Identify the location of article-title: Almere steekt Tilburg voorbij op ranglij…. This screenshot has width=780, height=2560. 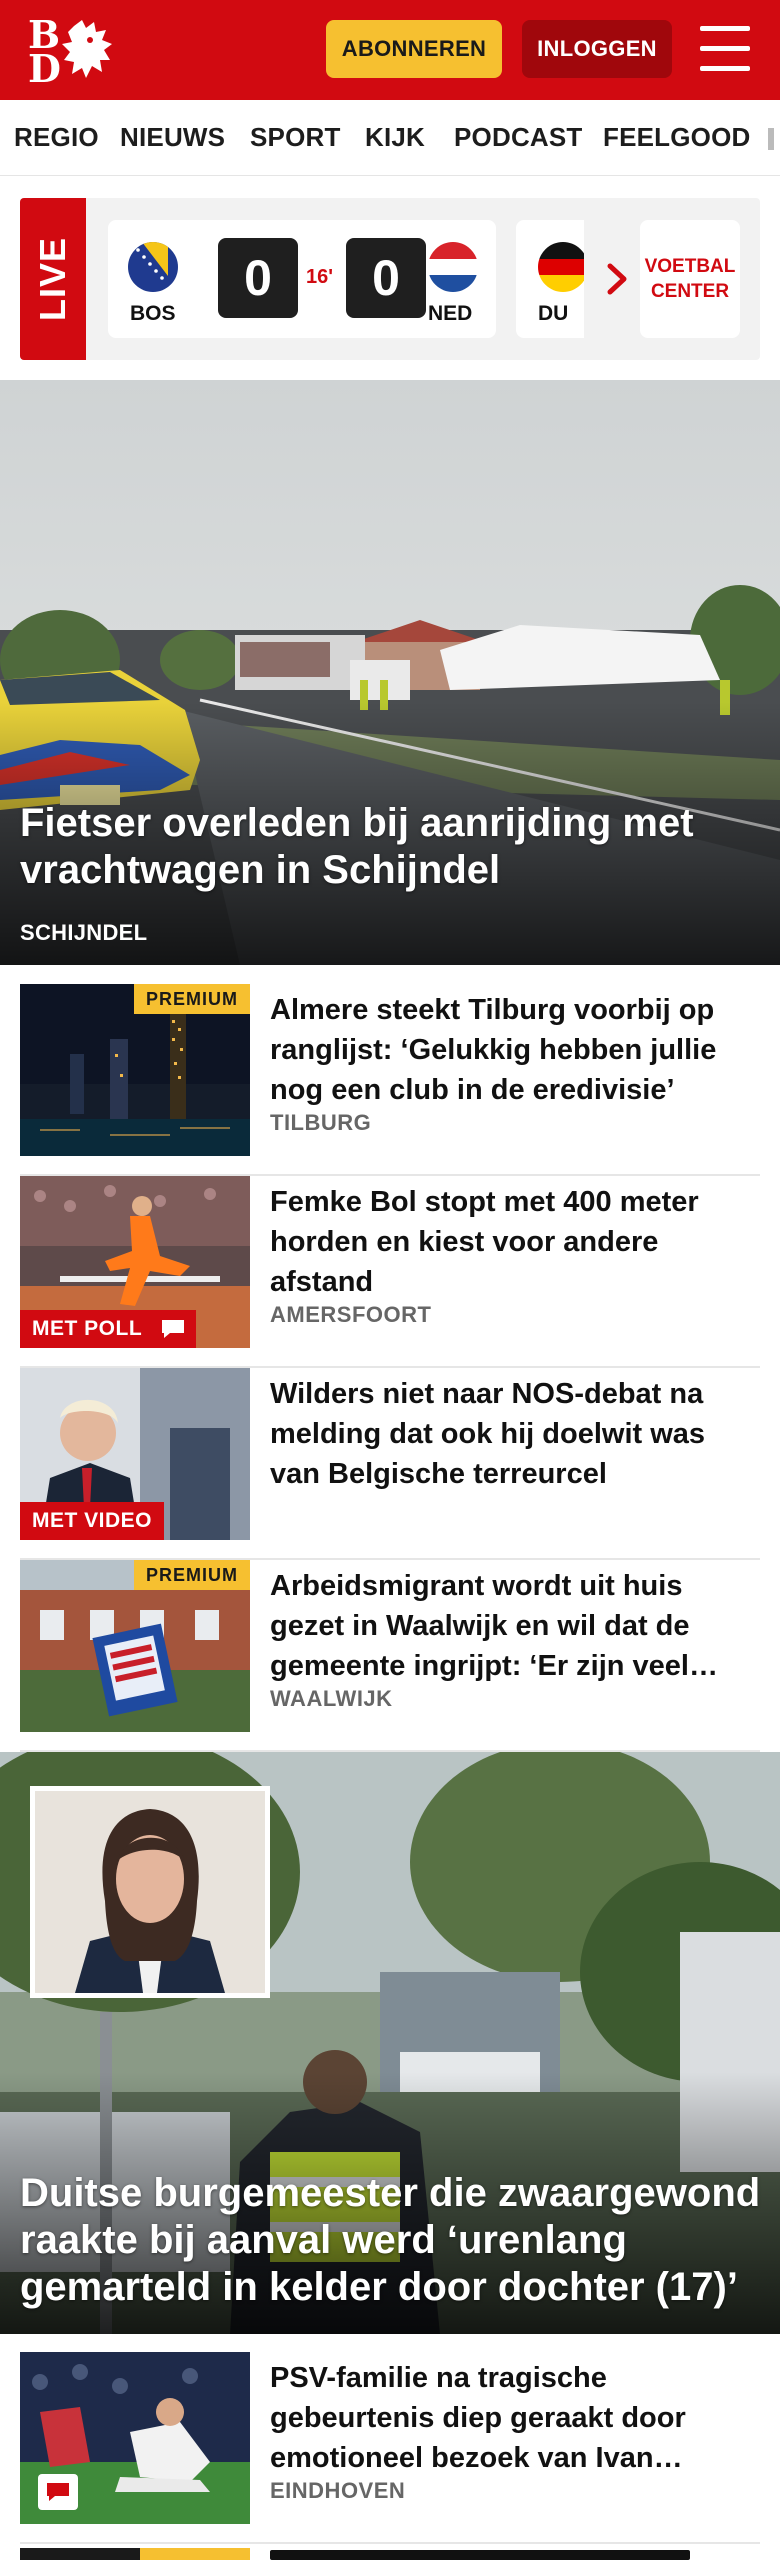
(493, 1050).